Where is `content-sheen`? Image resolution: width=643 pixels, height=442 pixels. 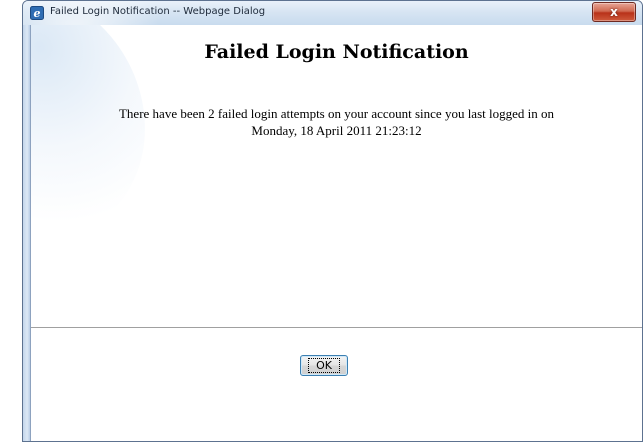 content-sheen is located at coordinates (111, 155).